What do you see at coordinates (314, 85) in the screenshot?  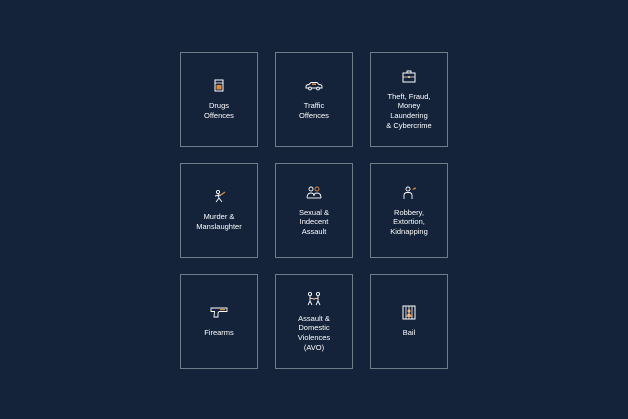 I see `car-icon` at bounding box center [314, 85].